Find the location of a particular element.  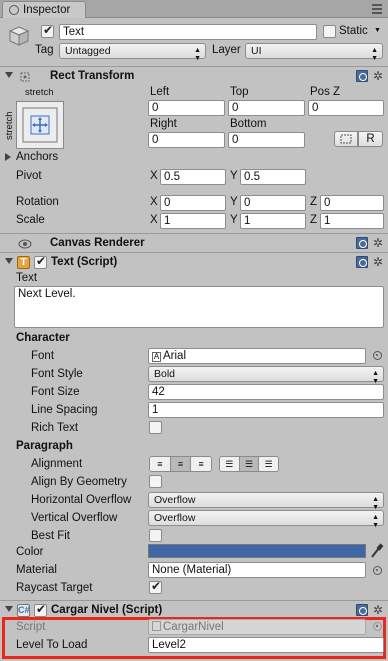

align-center-icon: ≡ is located at coordinates (181, 464).